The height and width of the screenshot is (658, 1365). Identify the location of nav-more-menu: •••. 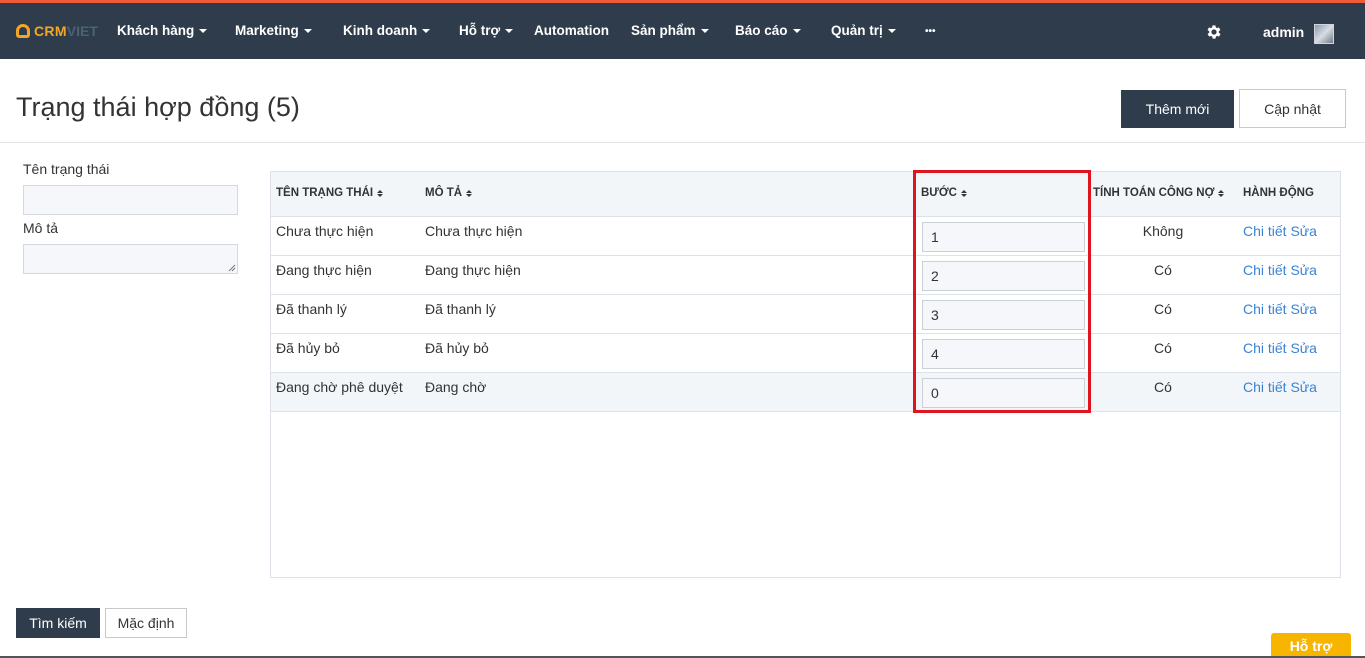
(930, 31).